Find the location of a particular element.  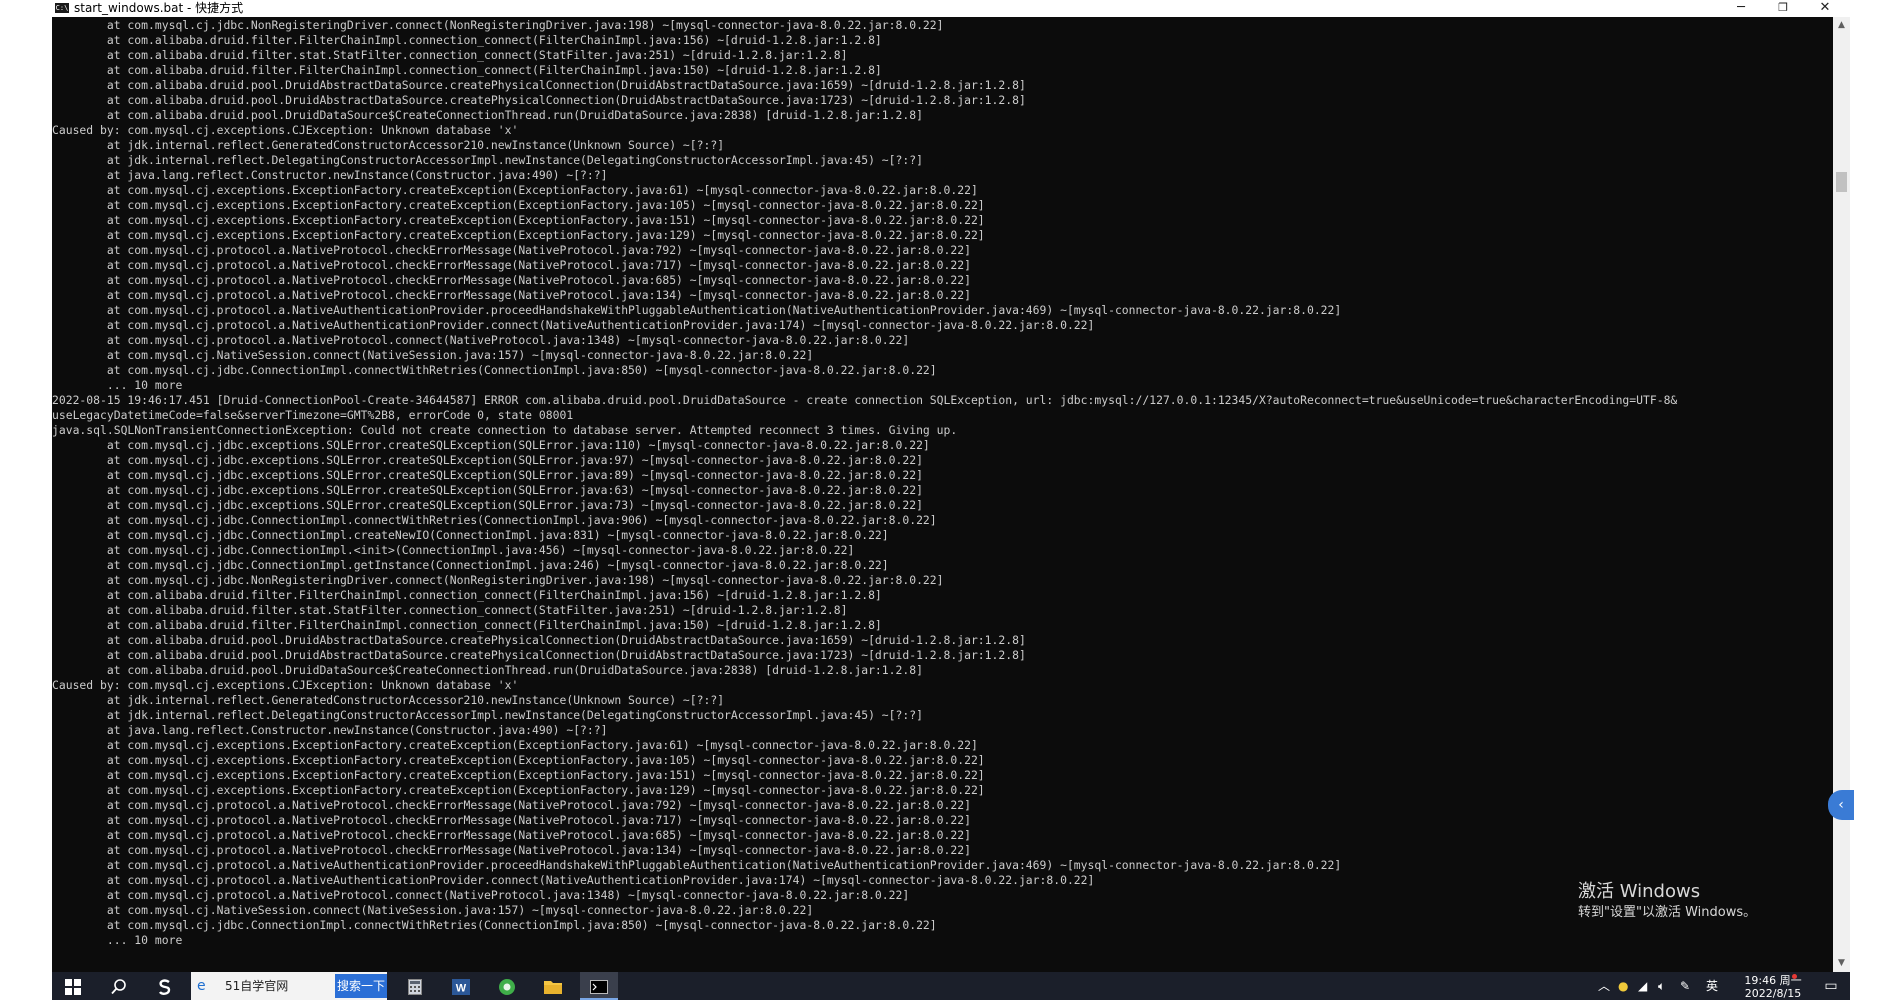

title-bar: C:\ start_windows.bat - 快捷方式 ─ ❐ ✕ is located at coordinates (951, 8).